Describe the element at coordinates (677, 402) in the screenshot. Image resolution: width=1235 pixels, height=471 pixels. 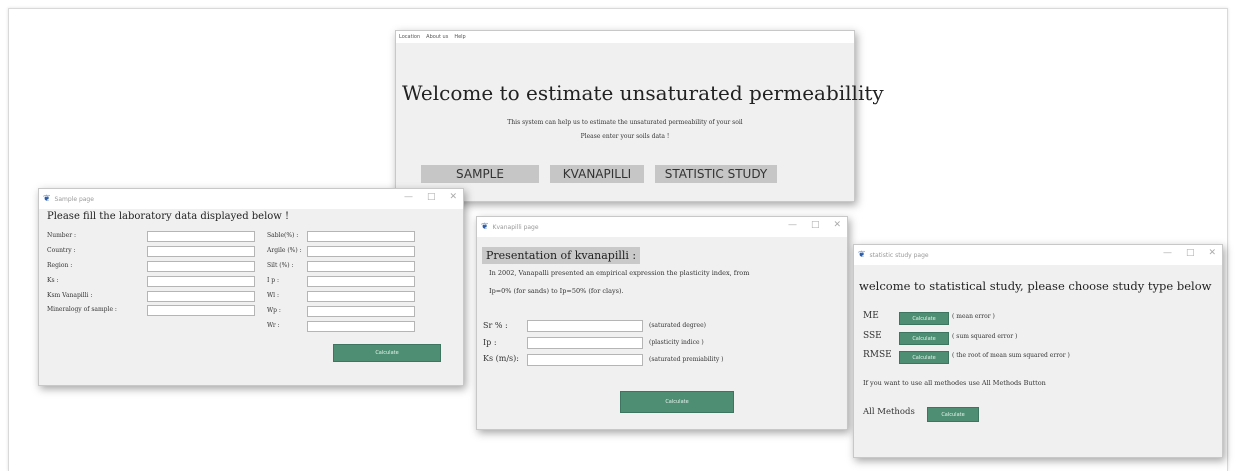
I see `kvanapilli-calculate-button: Calculate` at that location.